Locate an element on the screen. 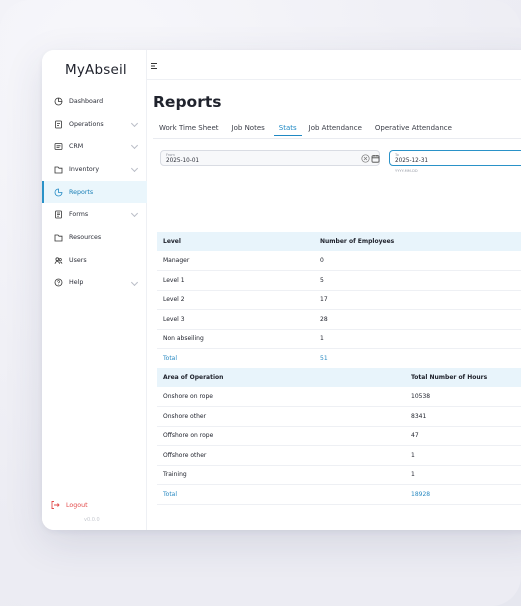 The width and height of the screenshot is (521, 606). menu-icon is located at coordinates (154, 66).